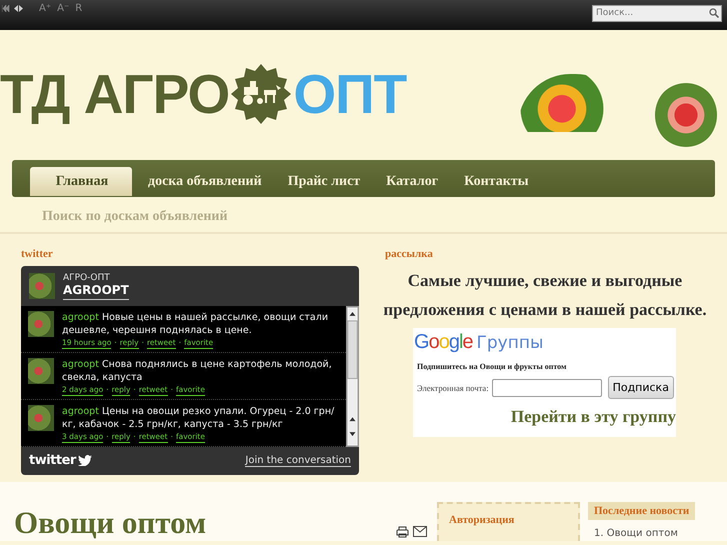 Image resolution: width=727 pixels, height=545 pixels. Describe the element at coordinates (60, 460) in the screenshot. I see `twitter-logo: twitter` at that location.